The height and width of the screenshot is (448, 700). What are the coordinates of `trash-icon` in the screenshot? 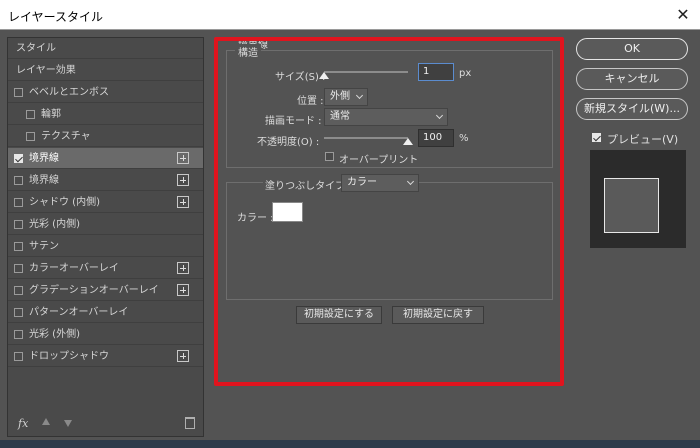 It's located at (190, 423).